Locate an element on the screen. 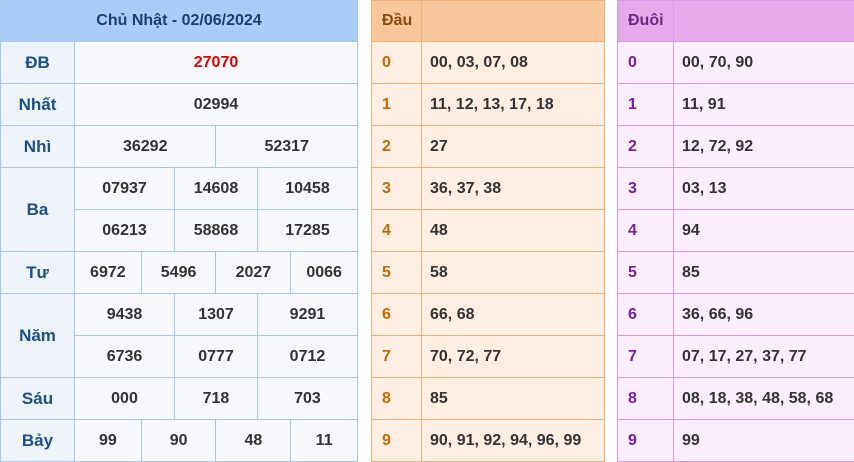 The width and height of the screenshot is (854, 462). dau-digit: 7 is located at coordinates (396, 356).